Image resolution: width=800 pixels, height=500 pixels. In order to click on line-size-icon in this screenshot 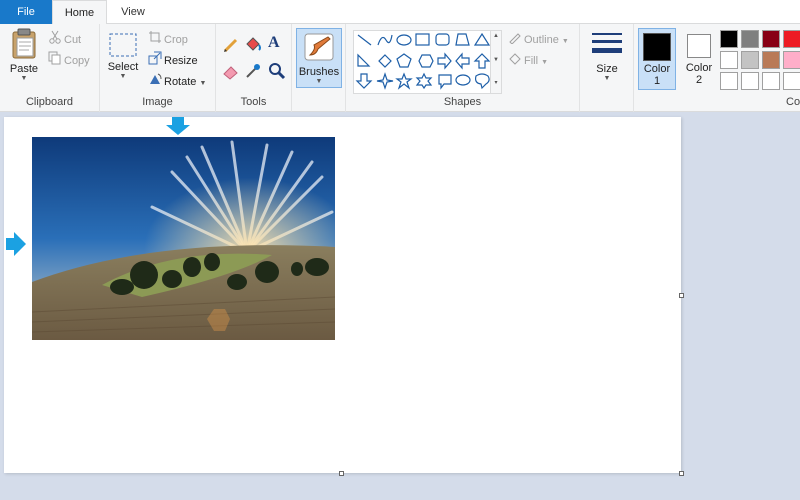, I will do `click(607, 43)`.